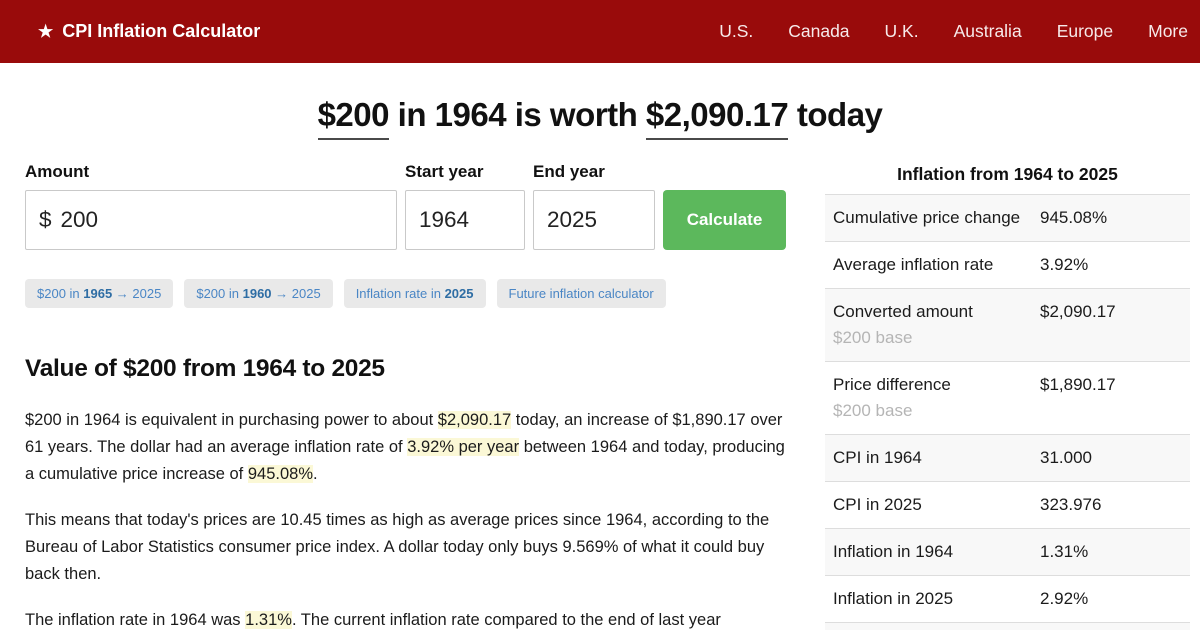 Image resolution: width=1200 pixels, height=630 pixels. I want to click on title-underlined-value: $2,090.17, so click(717, 118).